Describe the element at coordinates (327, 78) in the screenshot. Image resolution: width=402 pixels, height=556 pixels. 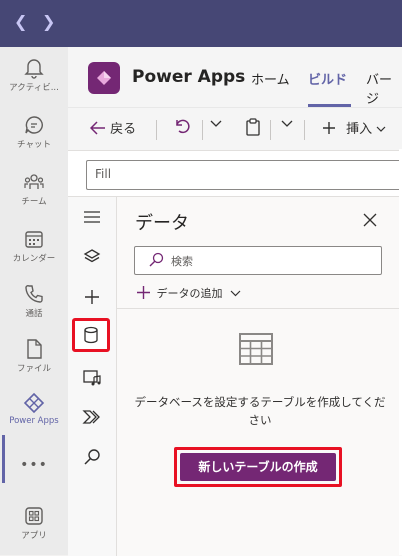
I see `tab-build: ビルド` at that location.